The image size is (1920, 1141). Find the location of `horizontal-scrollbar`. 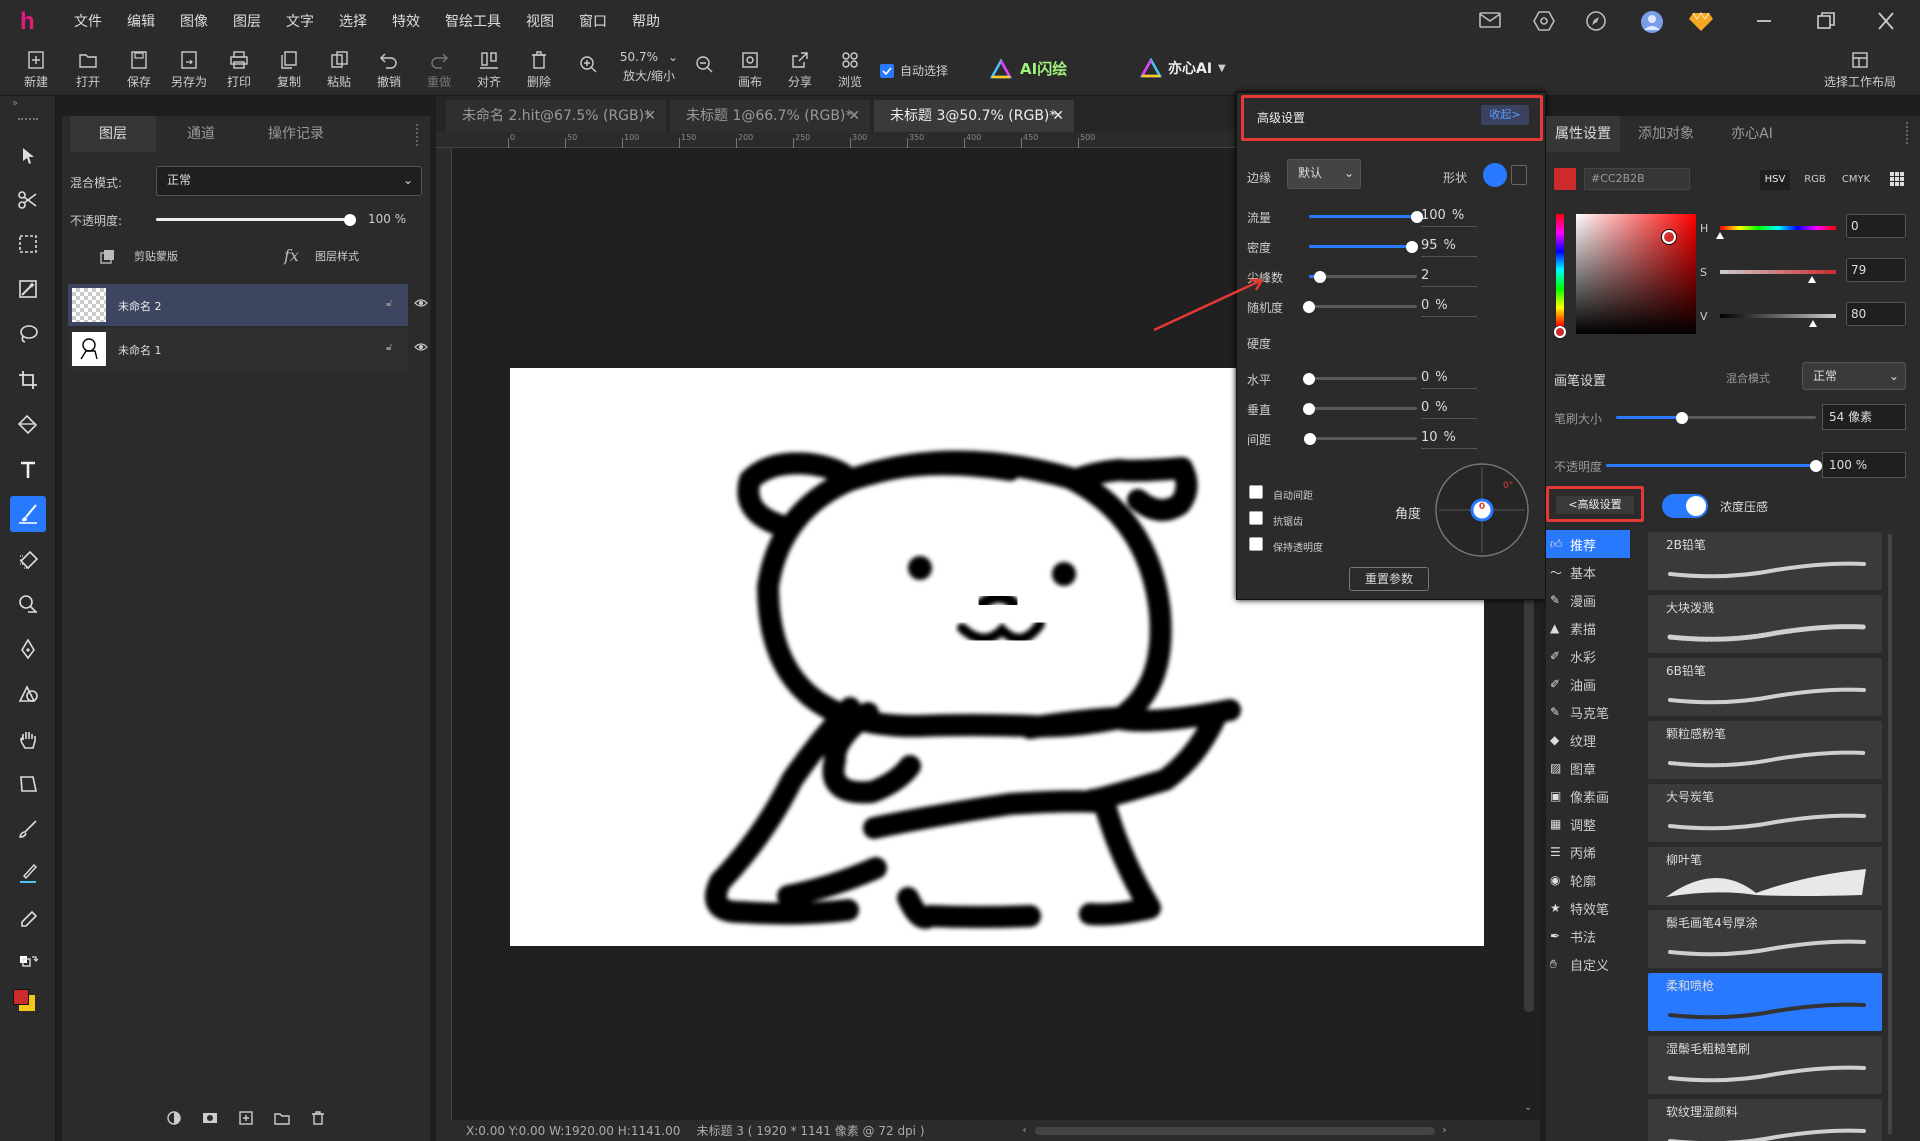

horizontal-scrollbar is located at coordinates (1234, 1130).